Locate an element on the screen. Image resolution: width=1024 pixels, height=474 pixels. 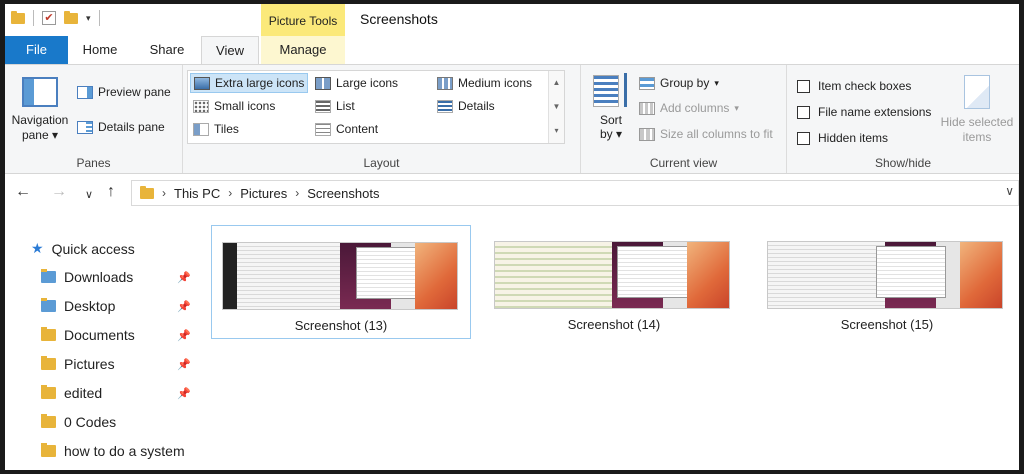
layout-details: Details is located at coordinates (466, 106).